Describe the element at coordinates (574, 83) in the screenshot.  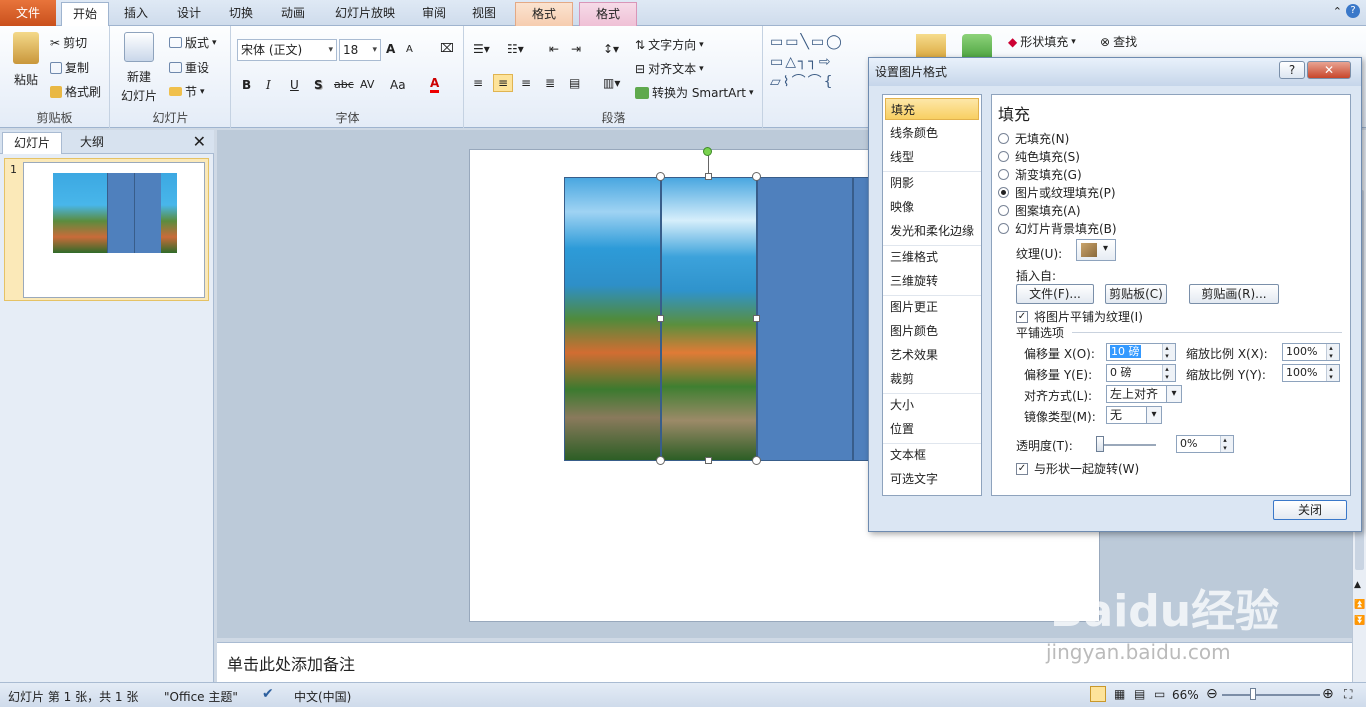
I see `distributed-icon: ▤` at that location.